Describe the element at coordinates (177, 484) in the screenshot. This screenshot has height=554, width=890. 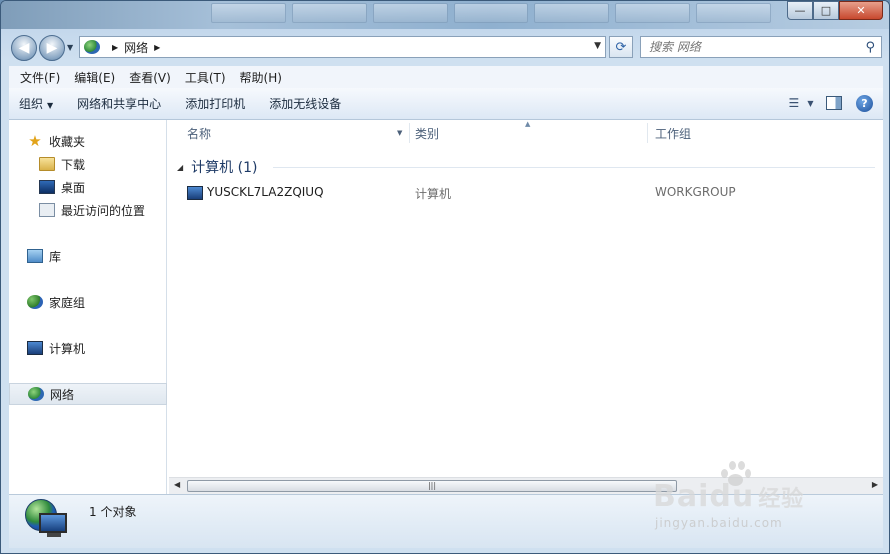
I see `scroll-left-icon: ◀` at that location.